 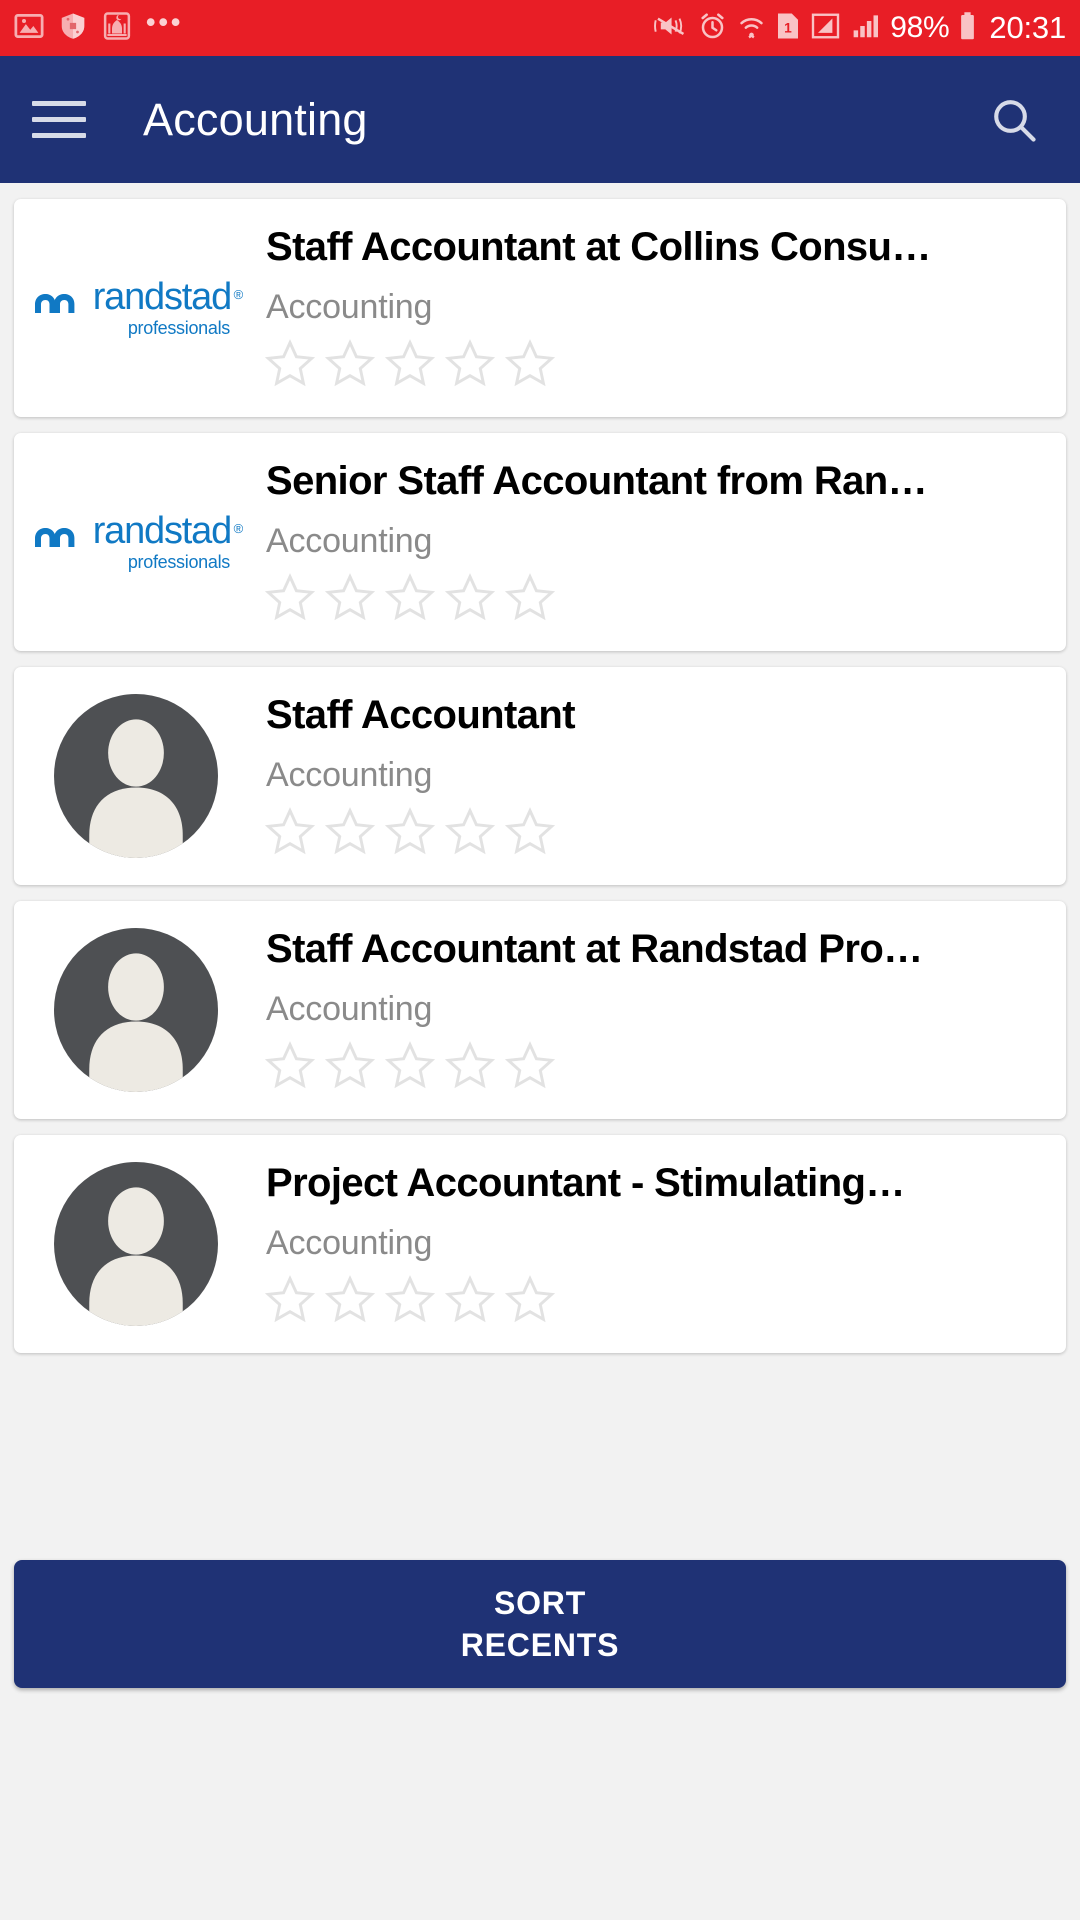 I want to click on search-icon, so click(x=1014, y=120).